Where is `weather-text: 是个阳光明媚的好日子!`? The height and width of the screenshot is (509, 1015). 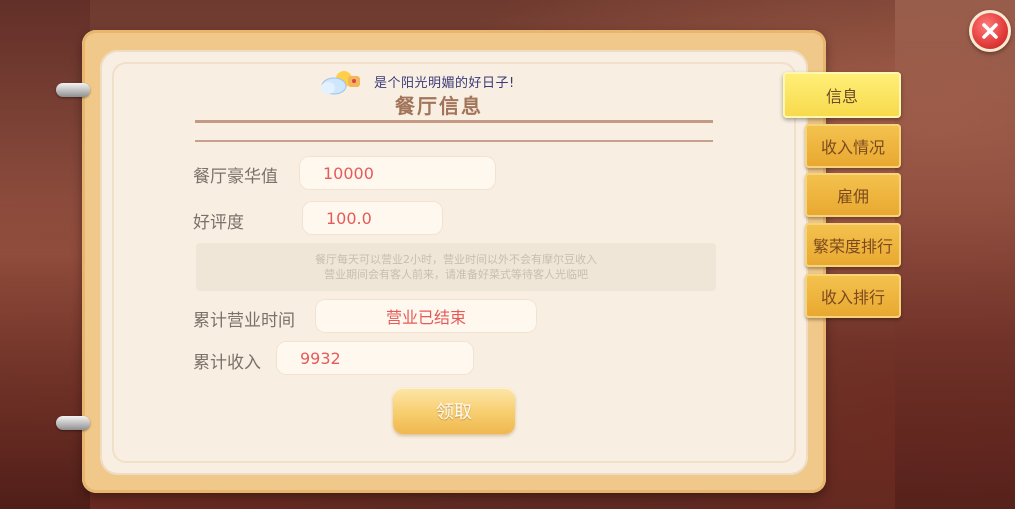 weather-text: 是个阳光明媚的好日子! is located at coordinates (444, 83).